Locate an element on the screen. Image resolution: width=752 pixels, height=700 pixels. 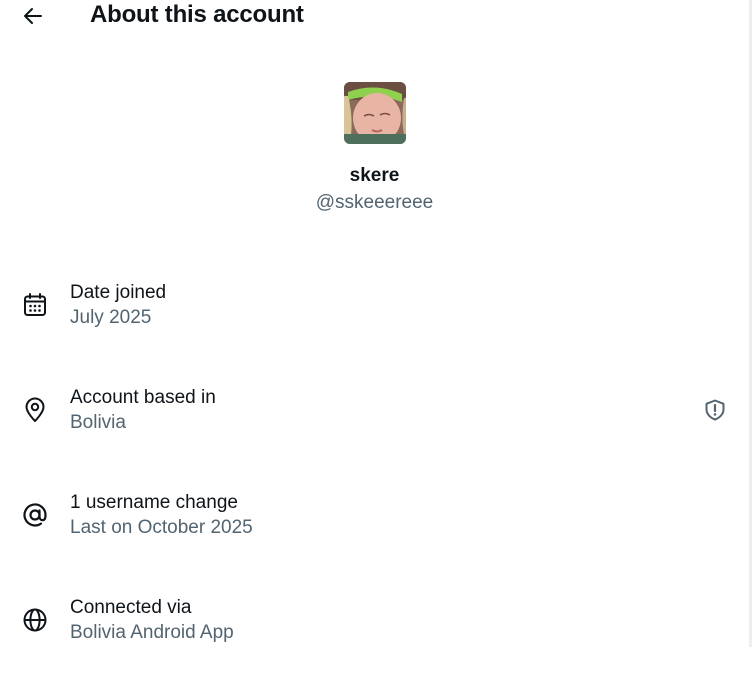
shield-alert-icon is located at coordinates (715, 410).